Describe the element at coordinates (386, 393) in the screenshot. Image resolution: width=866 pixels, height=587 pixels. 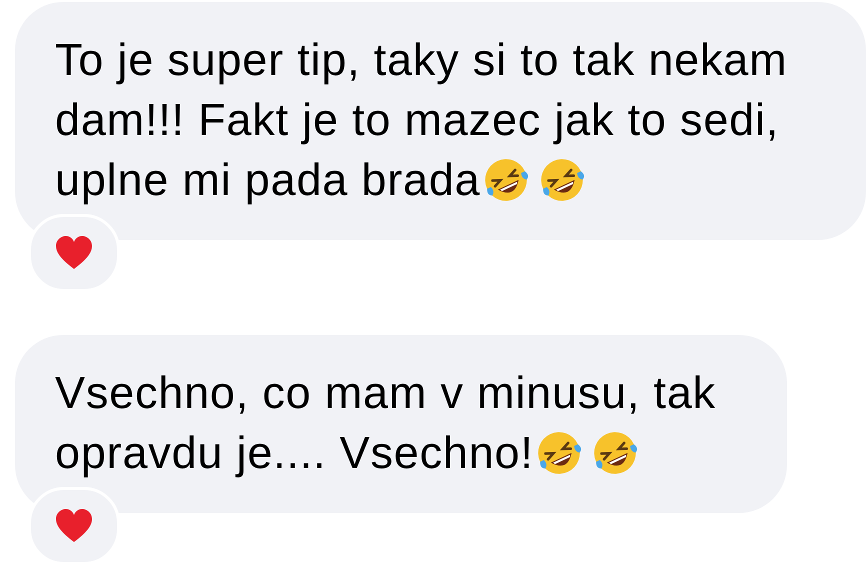
I see `message-text: Vsechno, co mam v minusu, tak` at that location.